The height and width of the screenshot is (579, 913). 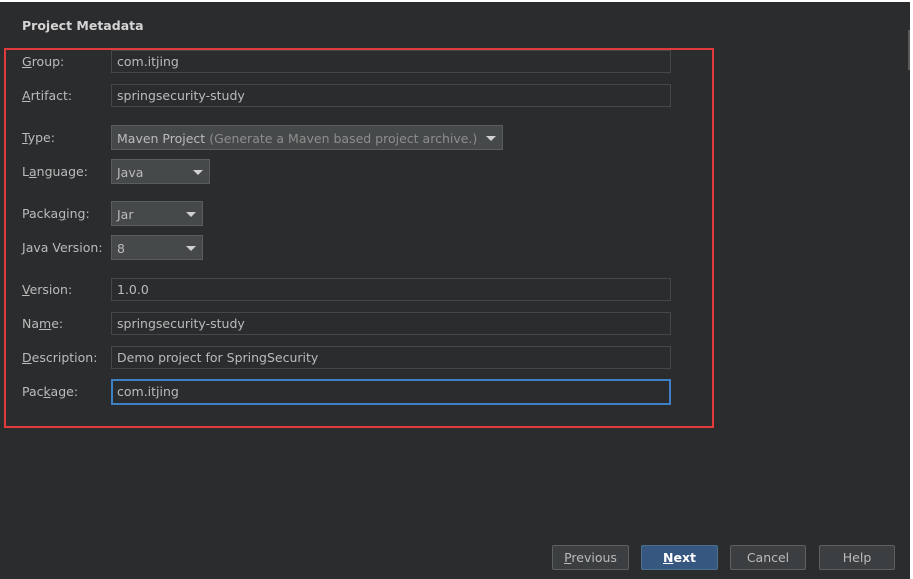 I want to click on next-button: Next, so click(x=679, y=557).